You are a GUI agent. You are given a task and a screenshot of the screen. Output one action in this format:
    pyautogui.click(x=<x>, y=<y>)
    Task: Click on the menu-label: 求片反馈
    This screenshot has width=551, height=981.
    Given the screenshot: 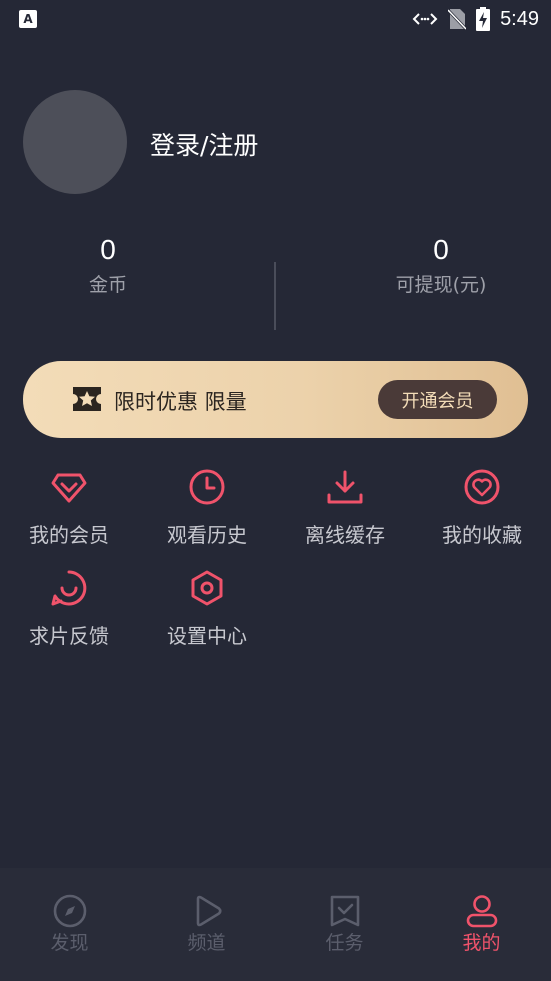 What is the action you would take?
    pyautogui.click(x=69, y=636)
    